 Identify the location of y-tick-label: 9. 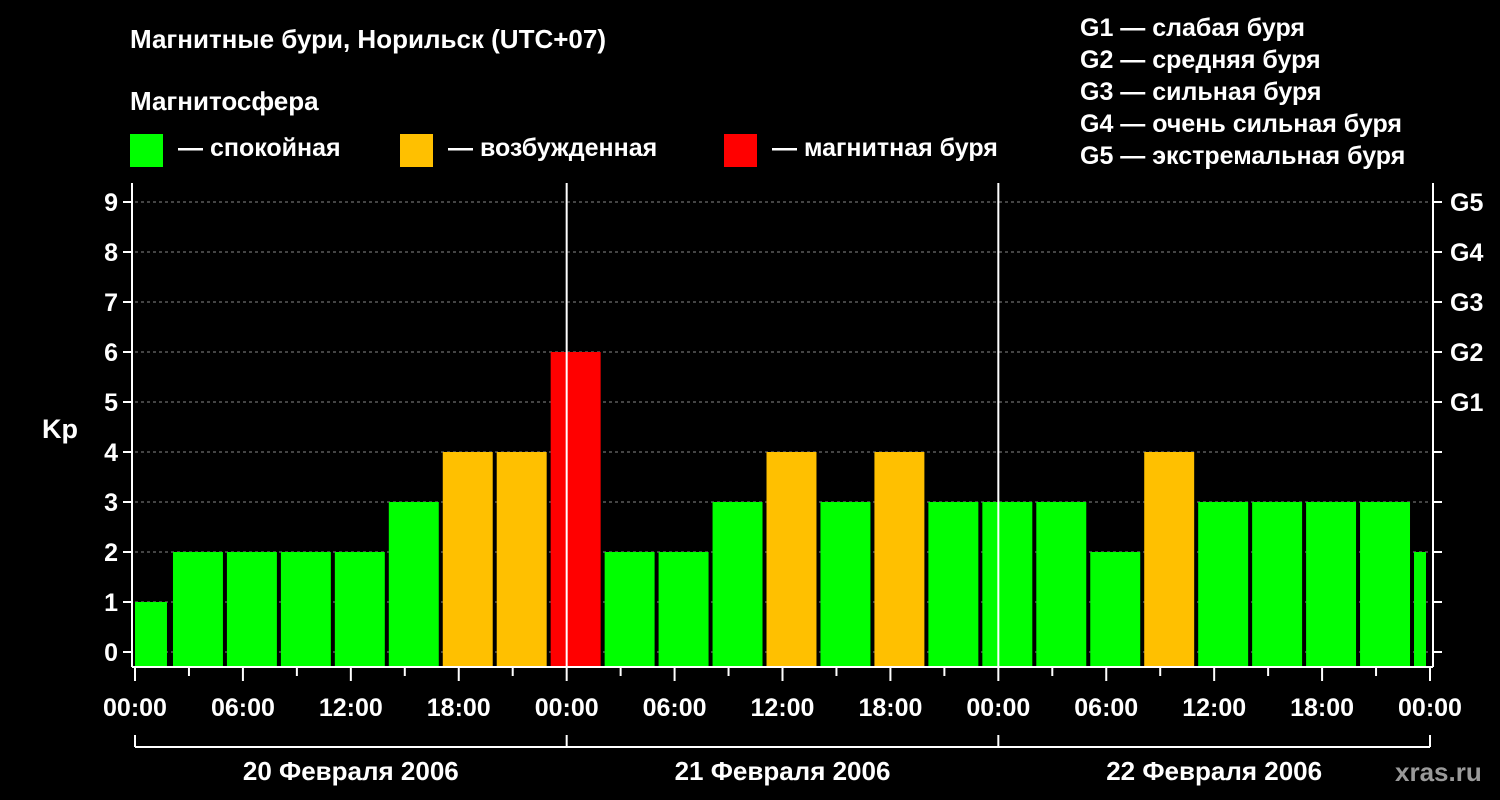
(111, 203).